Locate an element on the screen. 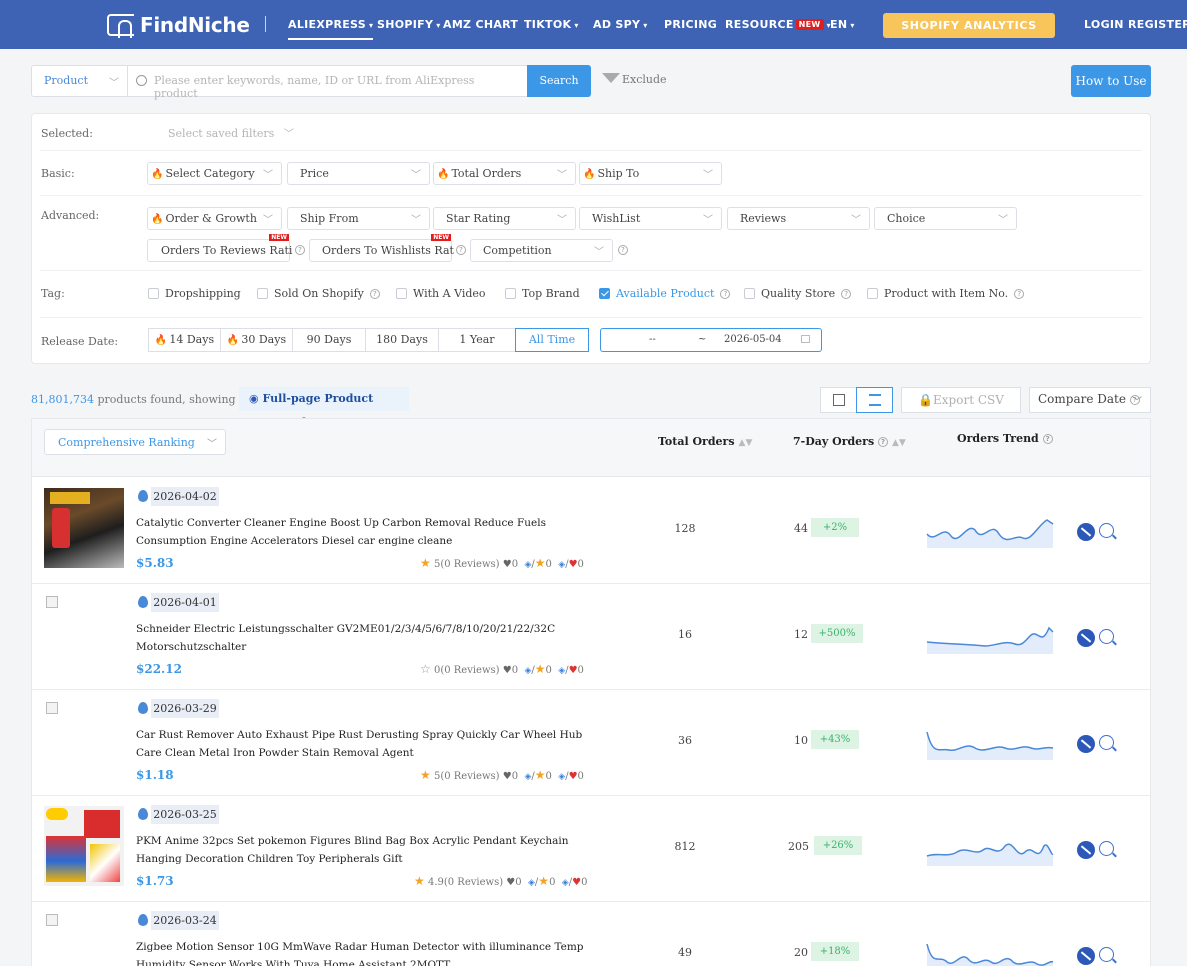 This screenshot has height=966, width=1187. saved-filters-select: Select saved filters ﹀ is located at coordinates (231, 132).